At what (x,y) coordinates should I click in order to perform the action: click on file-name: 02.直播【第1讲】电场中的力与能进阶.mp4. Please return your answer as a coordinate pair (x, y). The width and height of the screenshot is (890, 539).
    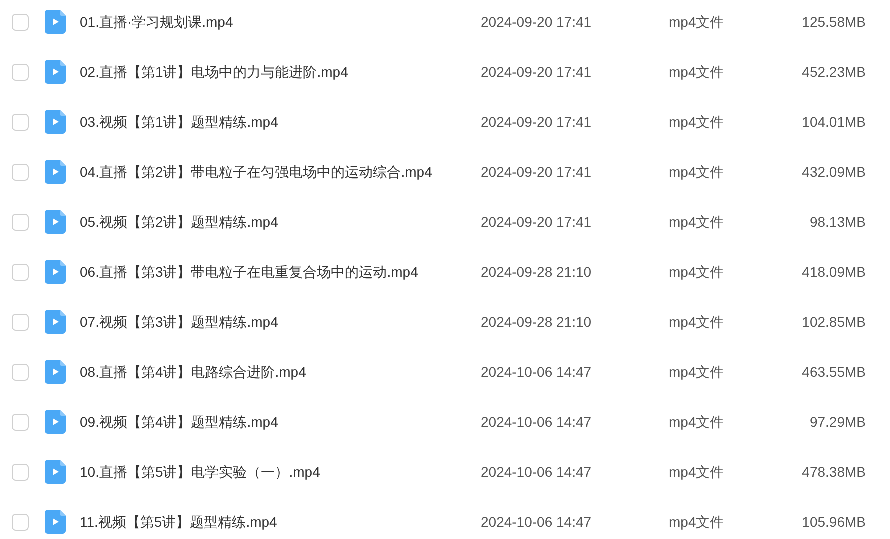
    Looking at the image, I should click on (280, 72).